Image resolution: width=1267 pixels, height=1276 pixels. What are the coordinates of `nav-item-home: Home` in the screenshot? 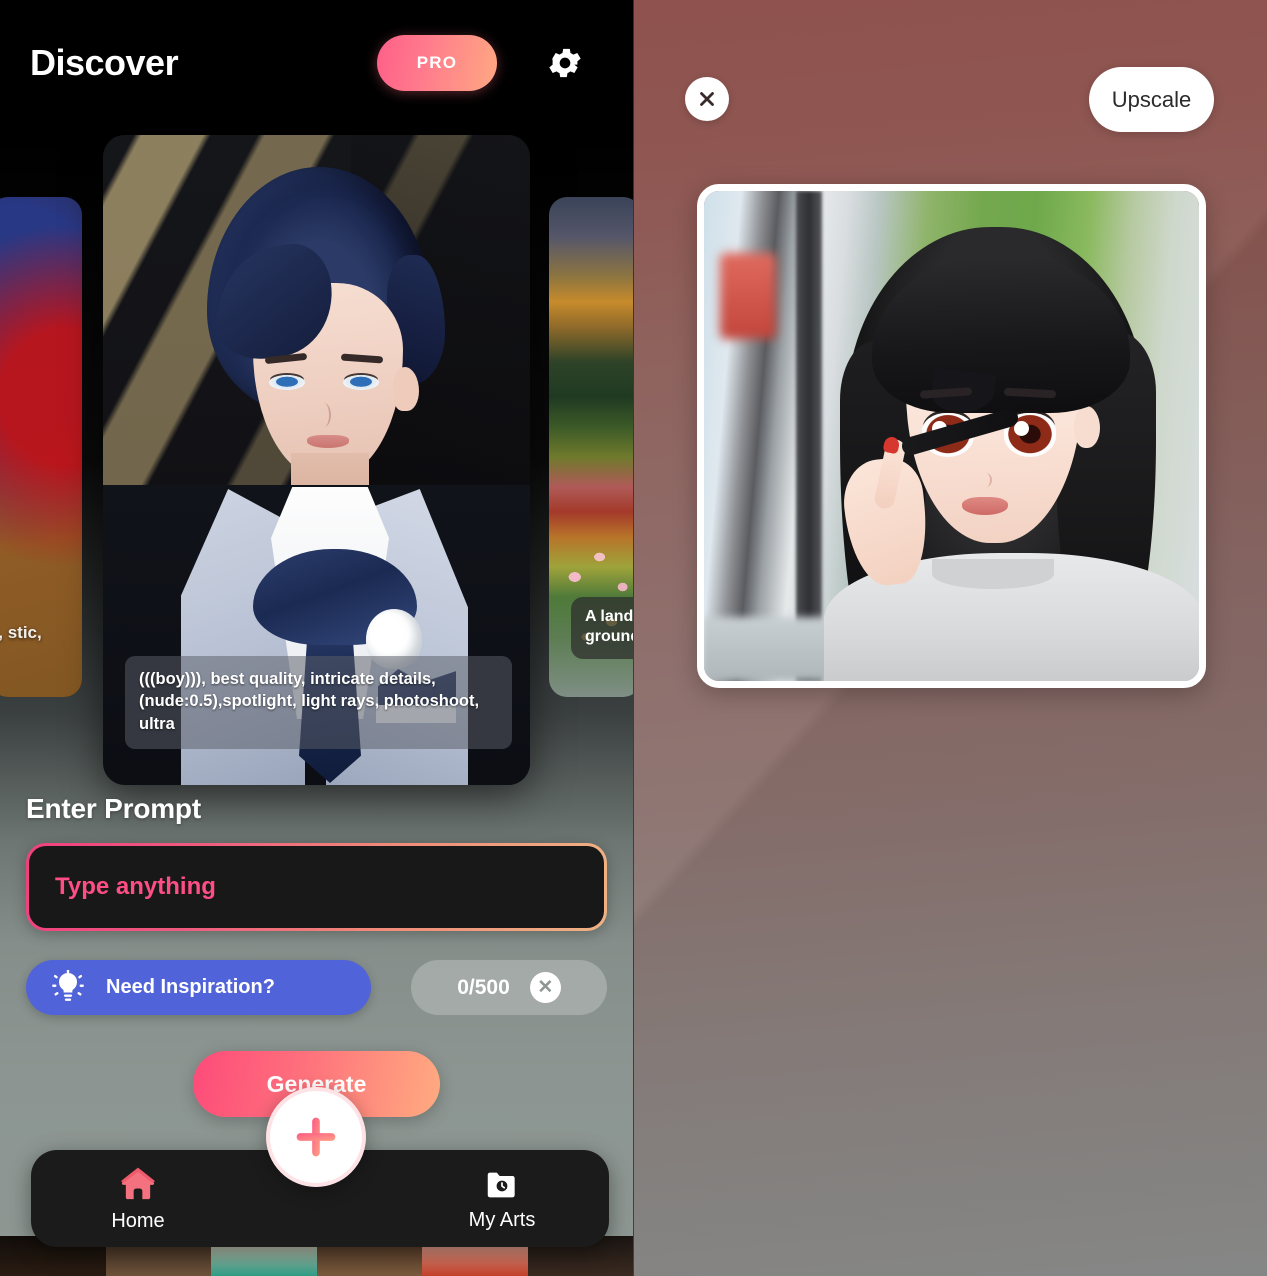 It's located at (138, 1199).